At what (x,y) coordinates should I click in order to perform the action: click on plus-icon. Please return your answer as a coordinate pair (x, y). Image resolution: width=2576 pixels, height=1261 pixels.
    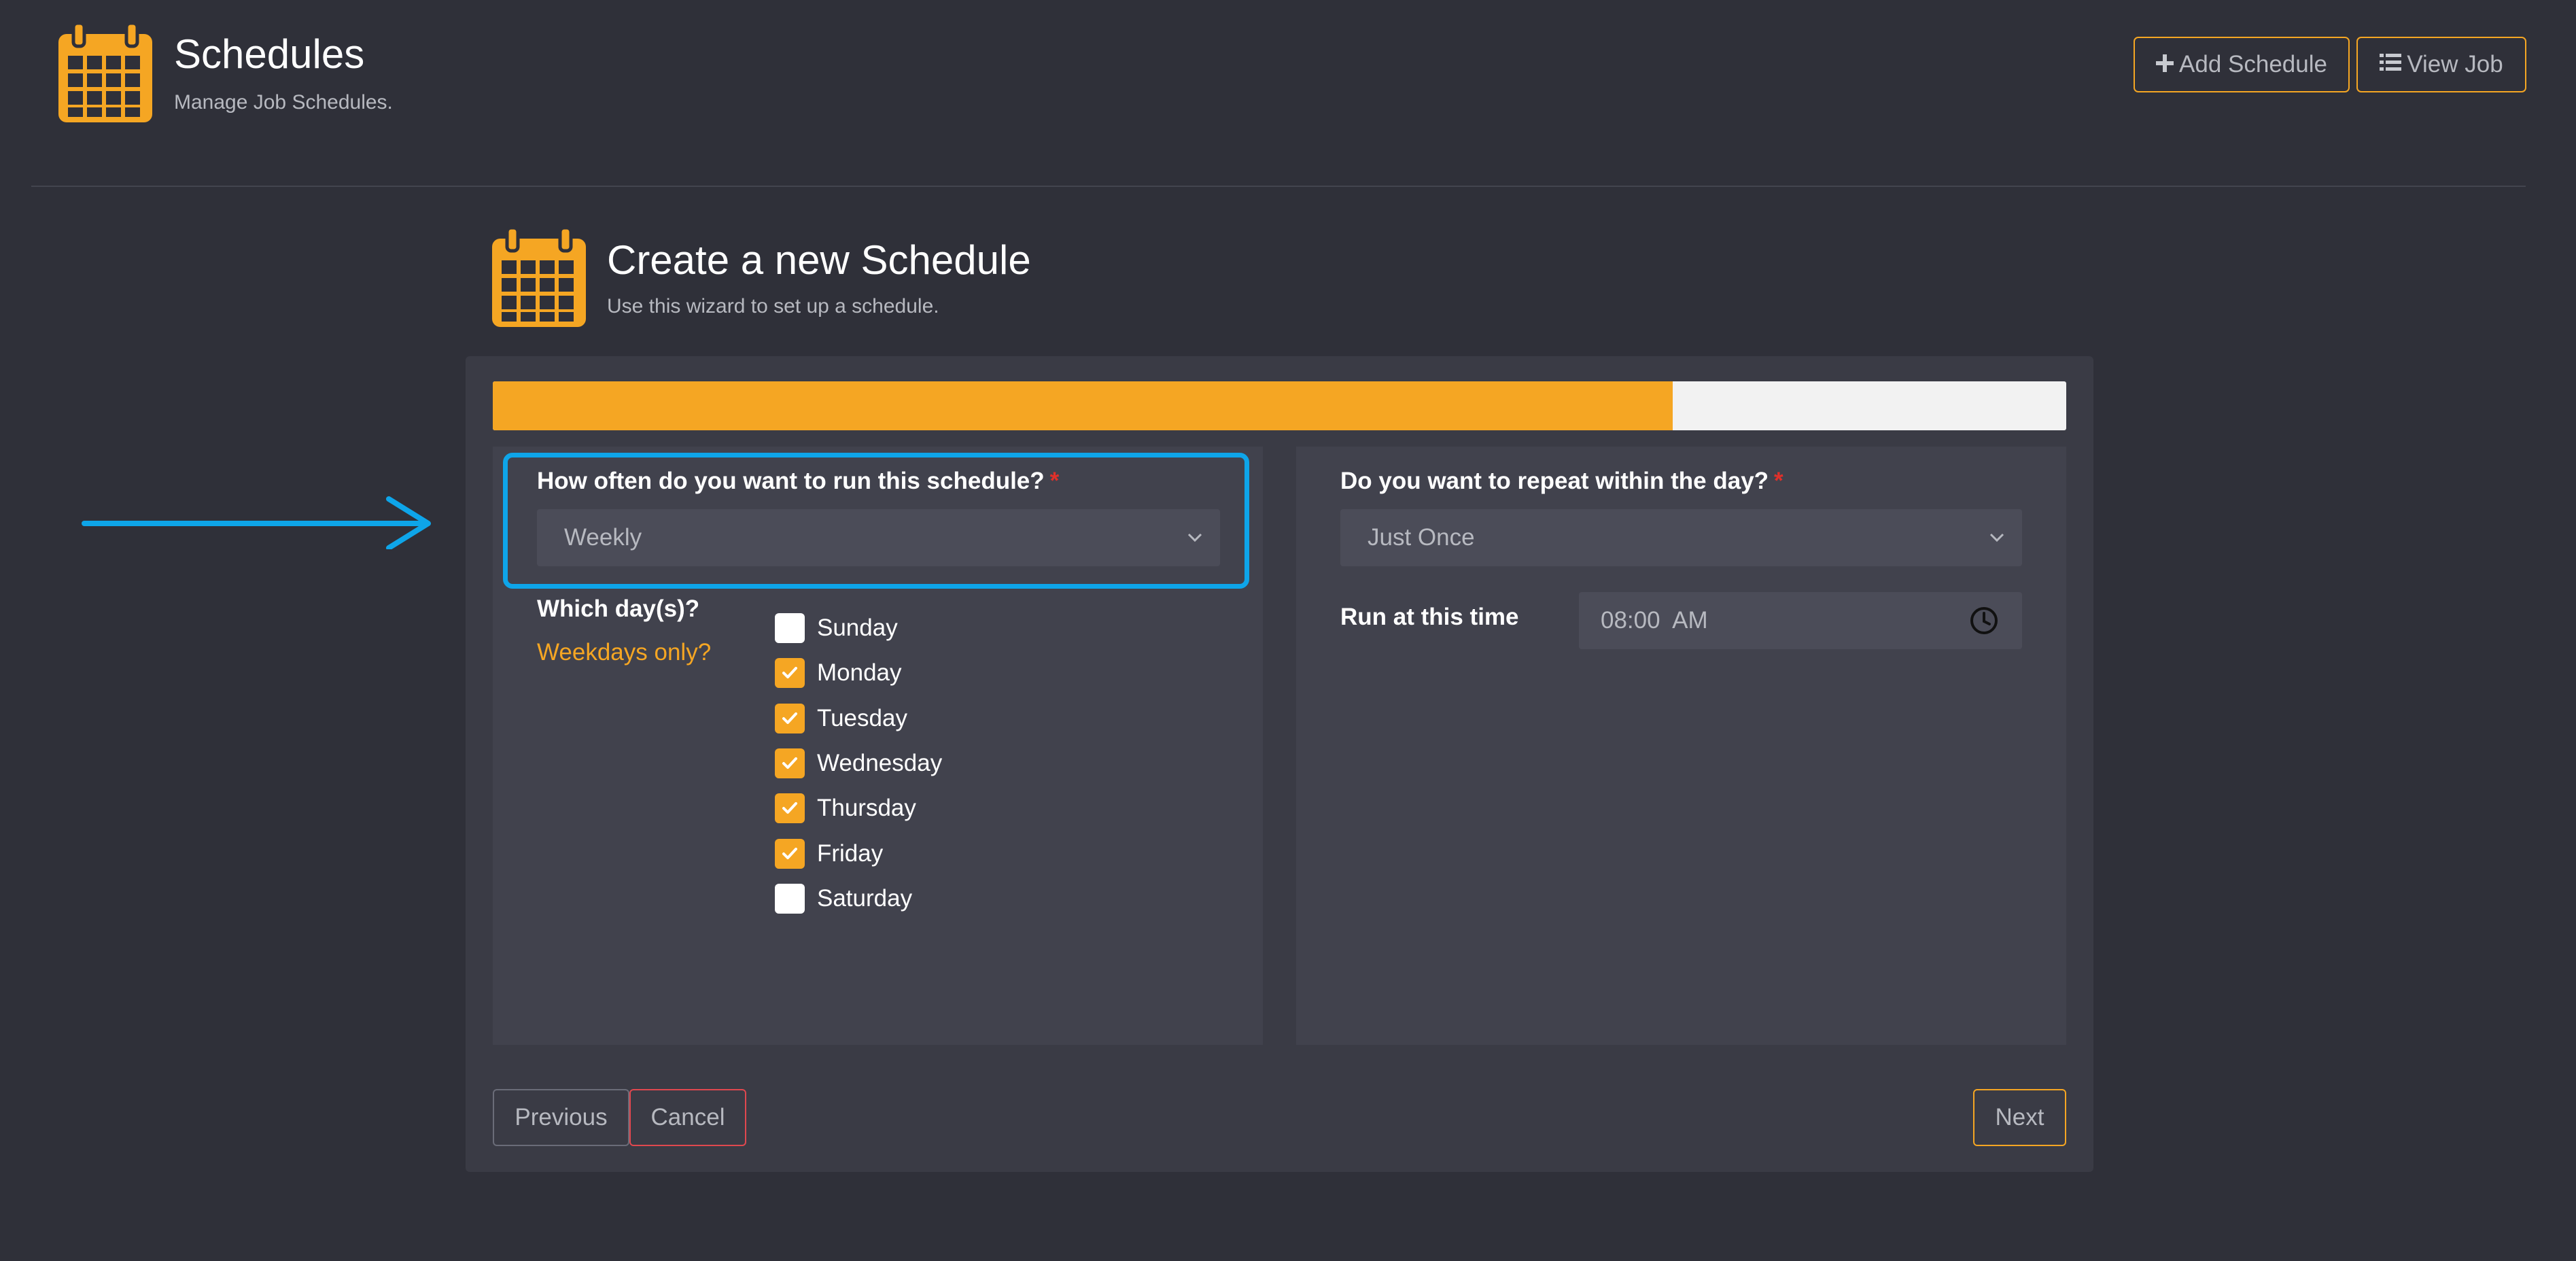
    Looking at the image, I should click on (2165, 65).